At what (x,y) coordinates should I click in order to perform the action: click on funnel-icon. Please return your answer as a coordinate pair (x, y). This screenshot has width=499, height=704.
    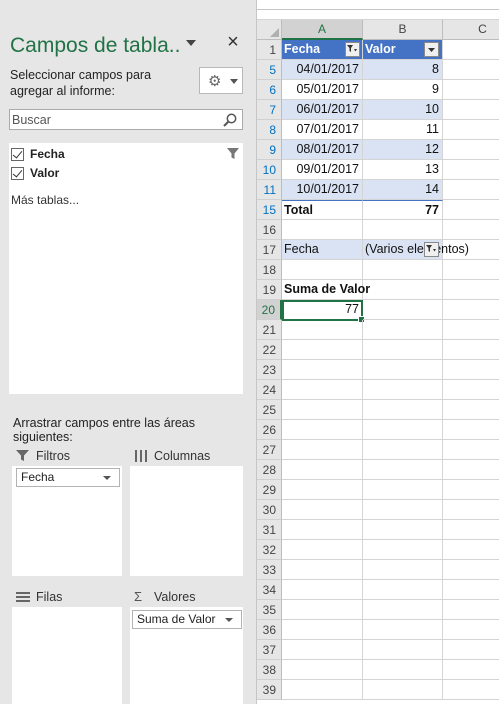
    Looking at the image, I should click on (233, 154).